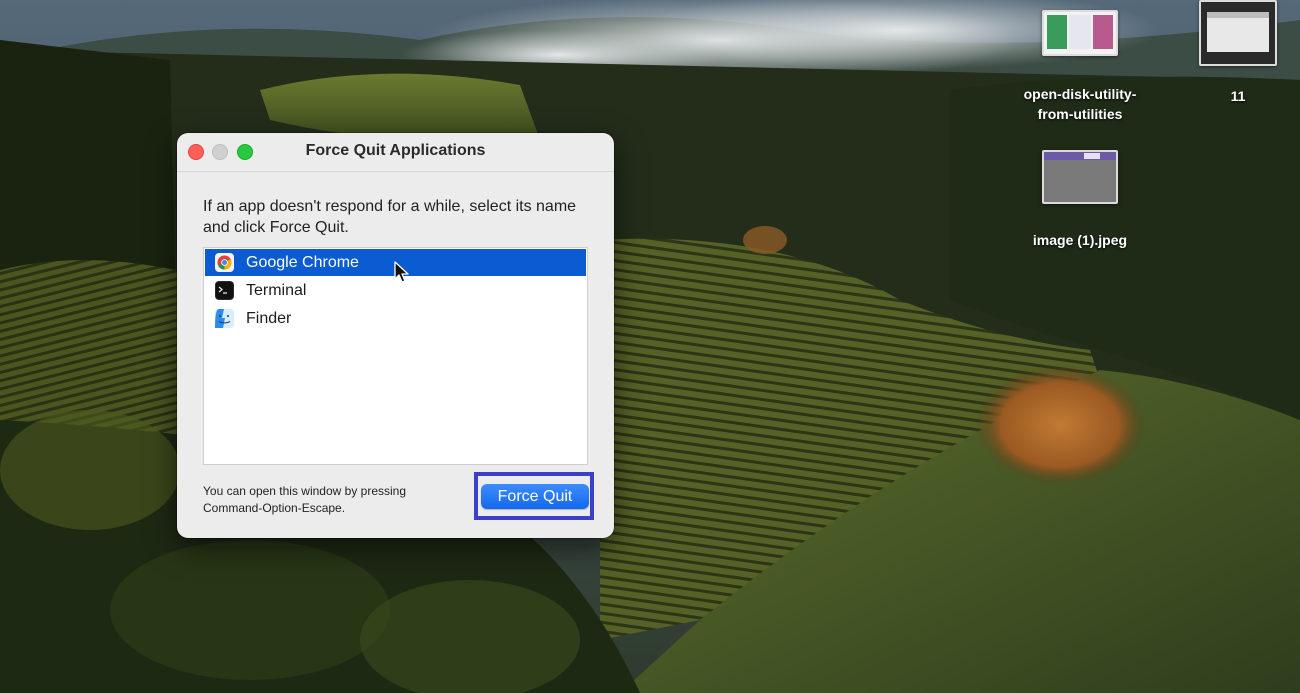 The image size is (1300, 693). What do you see at coordinates (224, 290) in the screenshot?
I see `terminal-icon` at bounding box center [224, 290].